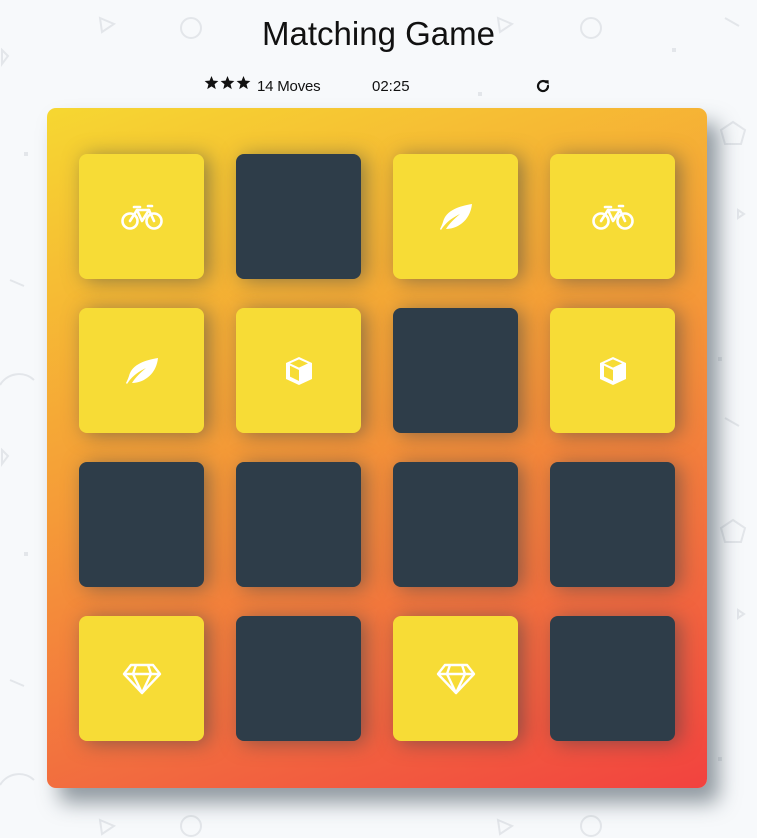 The image size is (757, 838). I want to click on star-rating, so click(227, 83).